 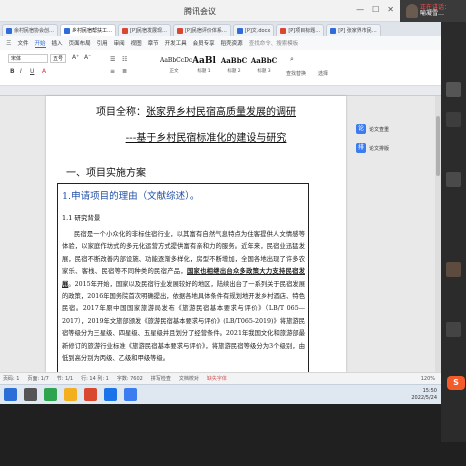 What do you see at coordinates (119, 43) in the screenshot?
I see `menu-item-review: 审阅` at bounding box center [119, 43].